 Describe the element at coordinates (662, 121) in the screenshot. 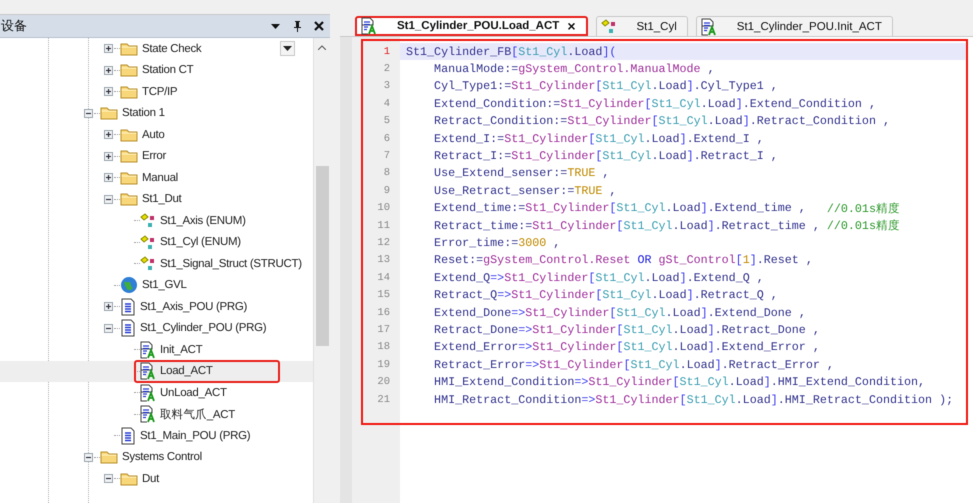

I see `code-line: Retract_Condition:=St1_Cylinder[St1_Cyl.Load].Retract_Condition ,` at that location.